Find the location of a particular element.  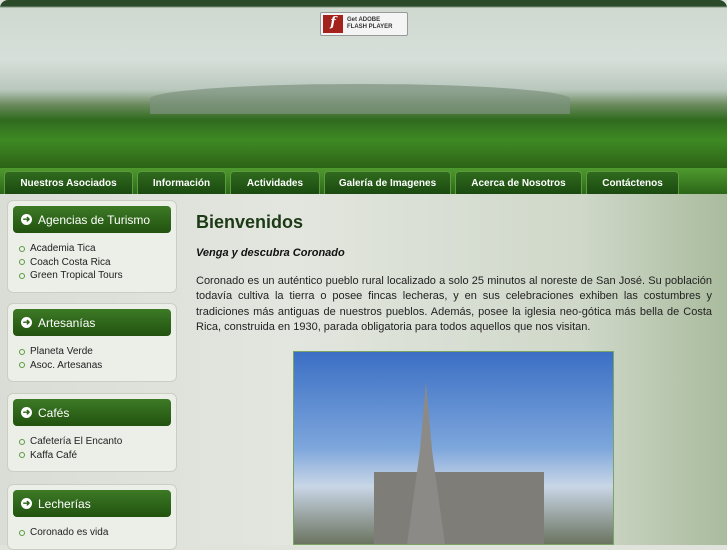

sidebar-link: Kaffa Café is located at coordinates (95, 456).